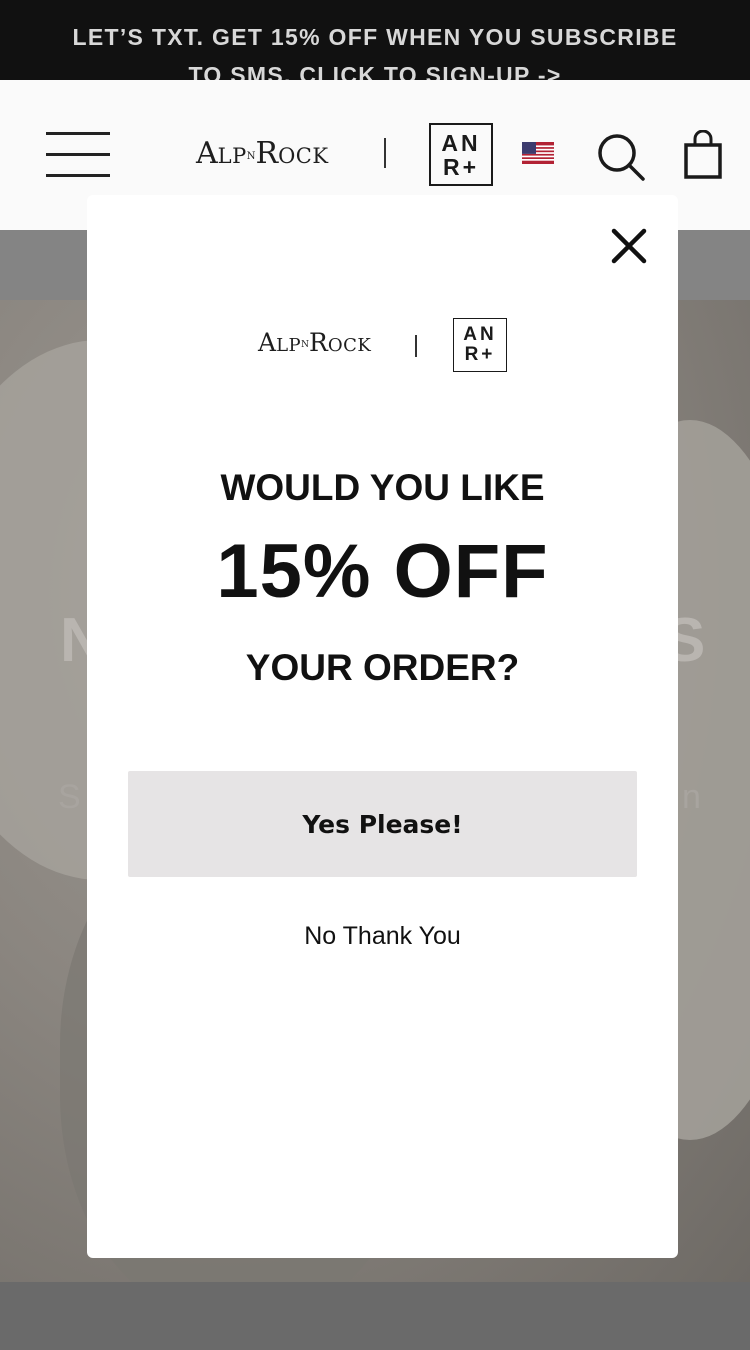  What do you see at coordinates (375, 1316) in the screenshot?
I see `page-bottom-band` at bounding box center [375, 1316].